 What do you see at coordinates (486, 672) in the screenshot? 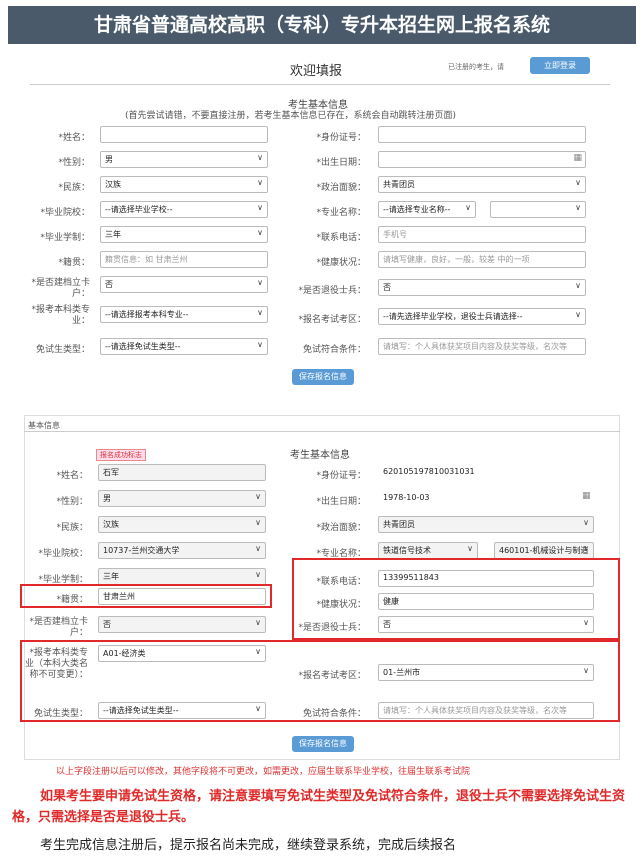
I see `exam-area-select: 01-兰州市` at bounding box center [486, 672].